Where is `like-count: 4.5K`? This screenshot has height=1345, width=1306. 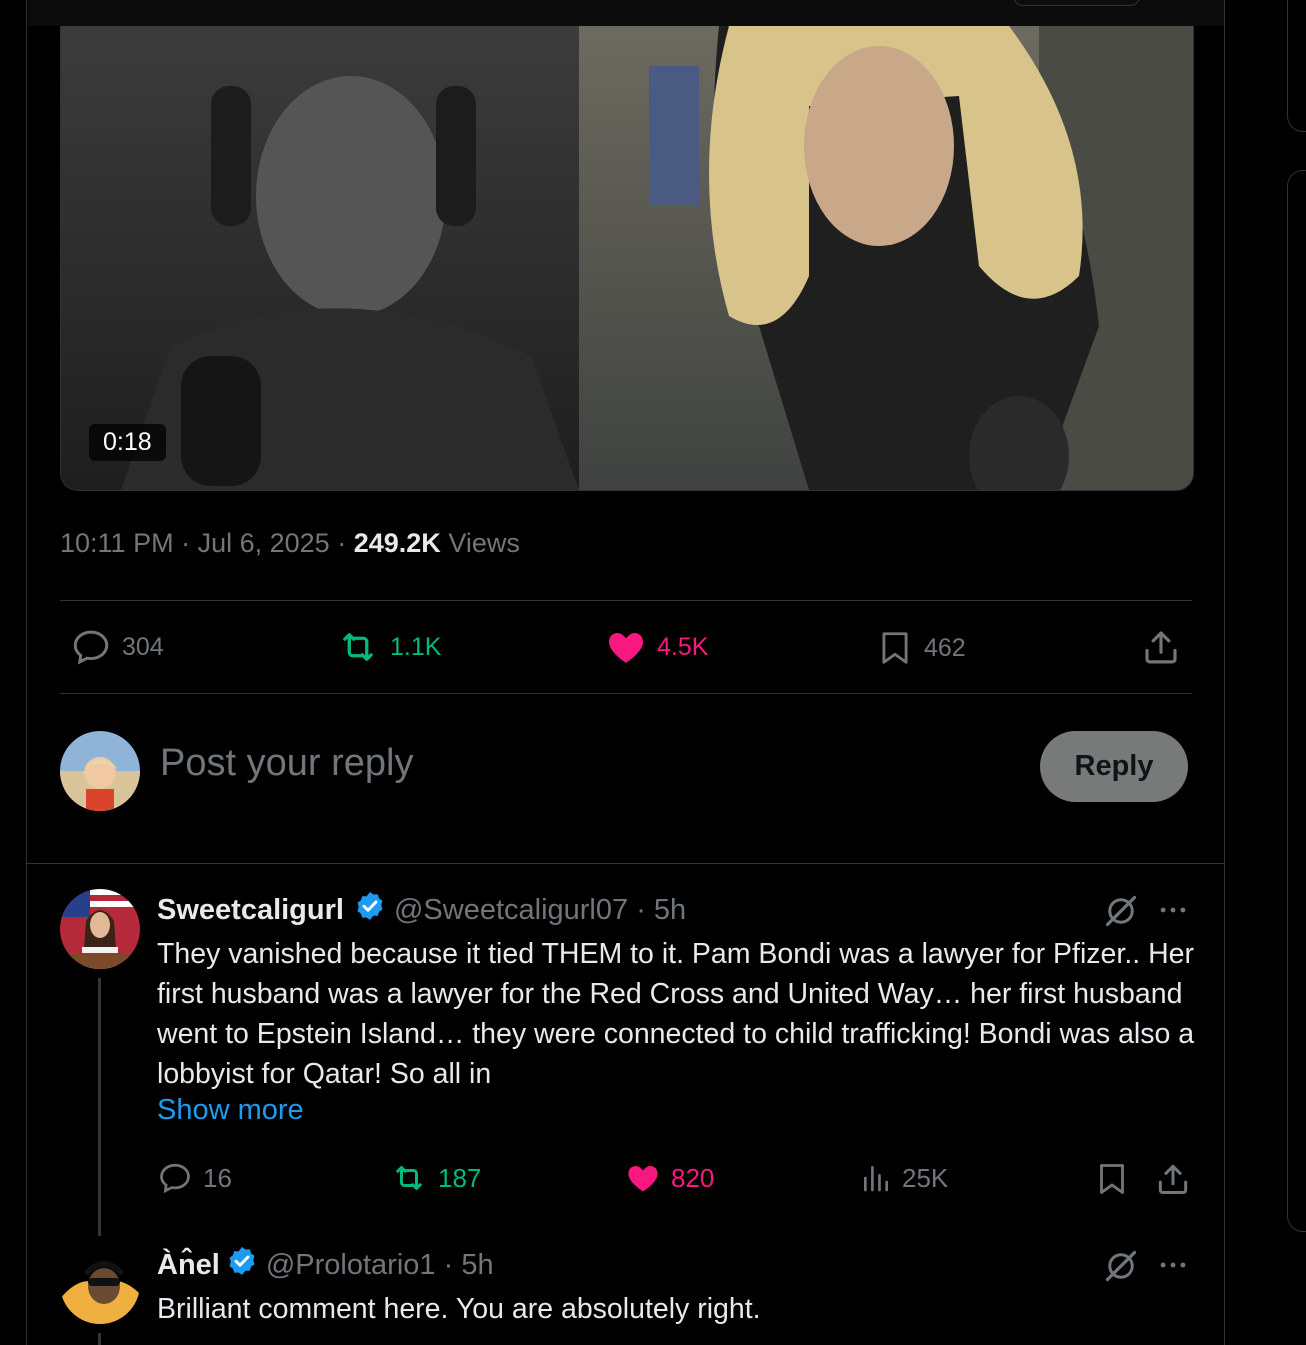
like-count: 4.5K is located at coordinates (683, 646).